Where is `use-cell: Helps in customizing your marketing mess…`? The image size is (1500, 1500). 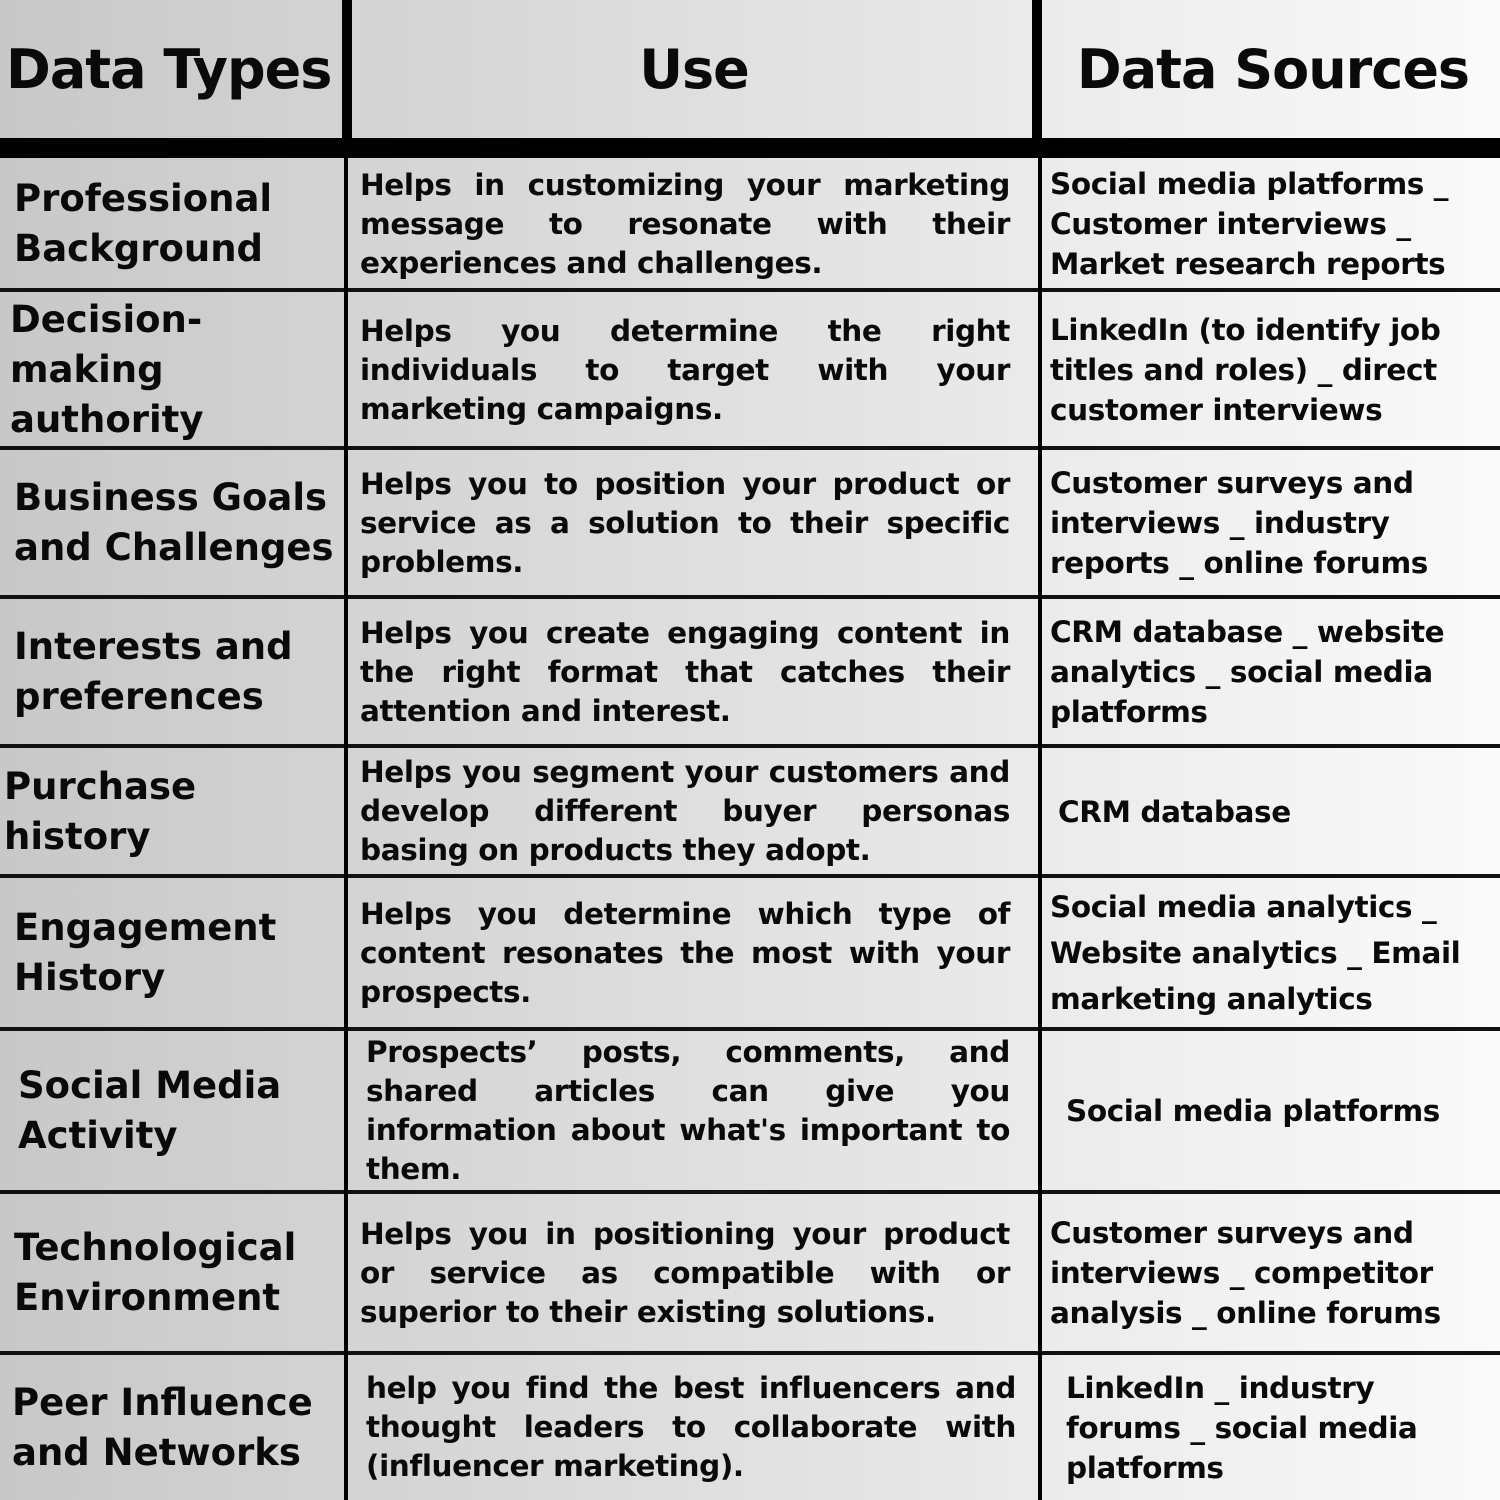
use-cell: Helps in customizing your marketing mess… is located at coordinates (685, 223).